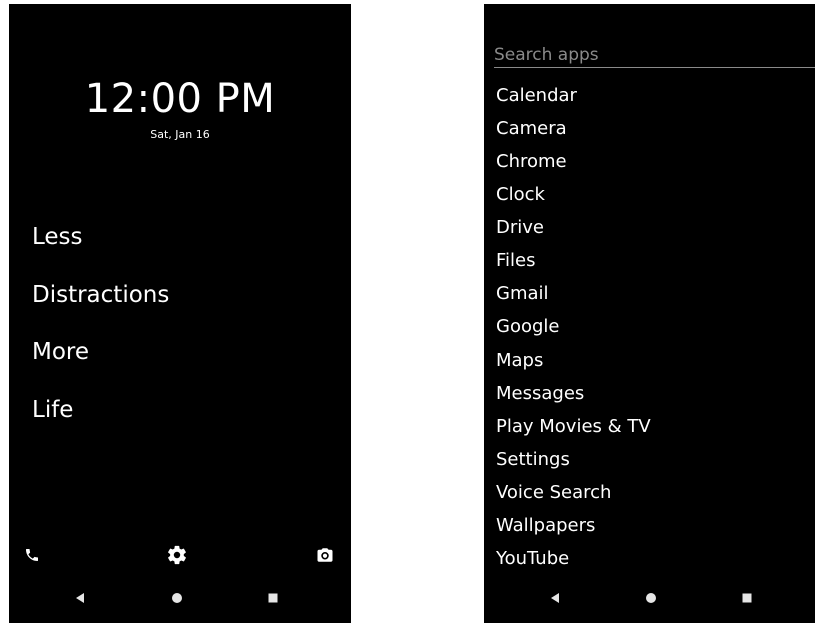 This screenshot has height=623, width=815. What do you see at coordinates (573, 426) in the screenshot?
I see `app-list-item: Play Movies & TV` at bounding box center [573, 426].